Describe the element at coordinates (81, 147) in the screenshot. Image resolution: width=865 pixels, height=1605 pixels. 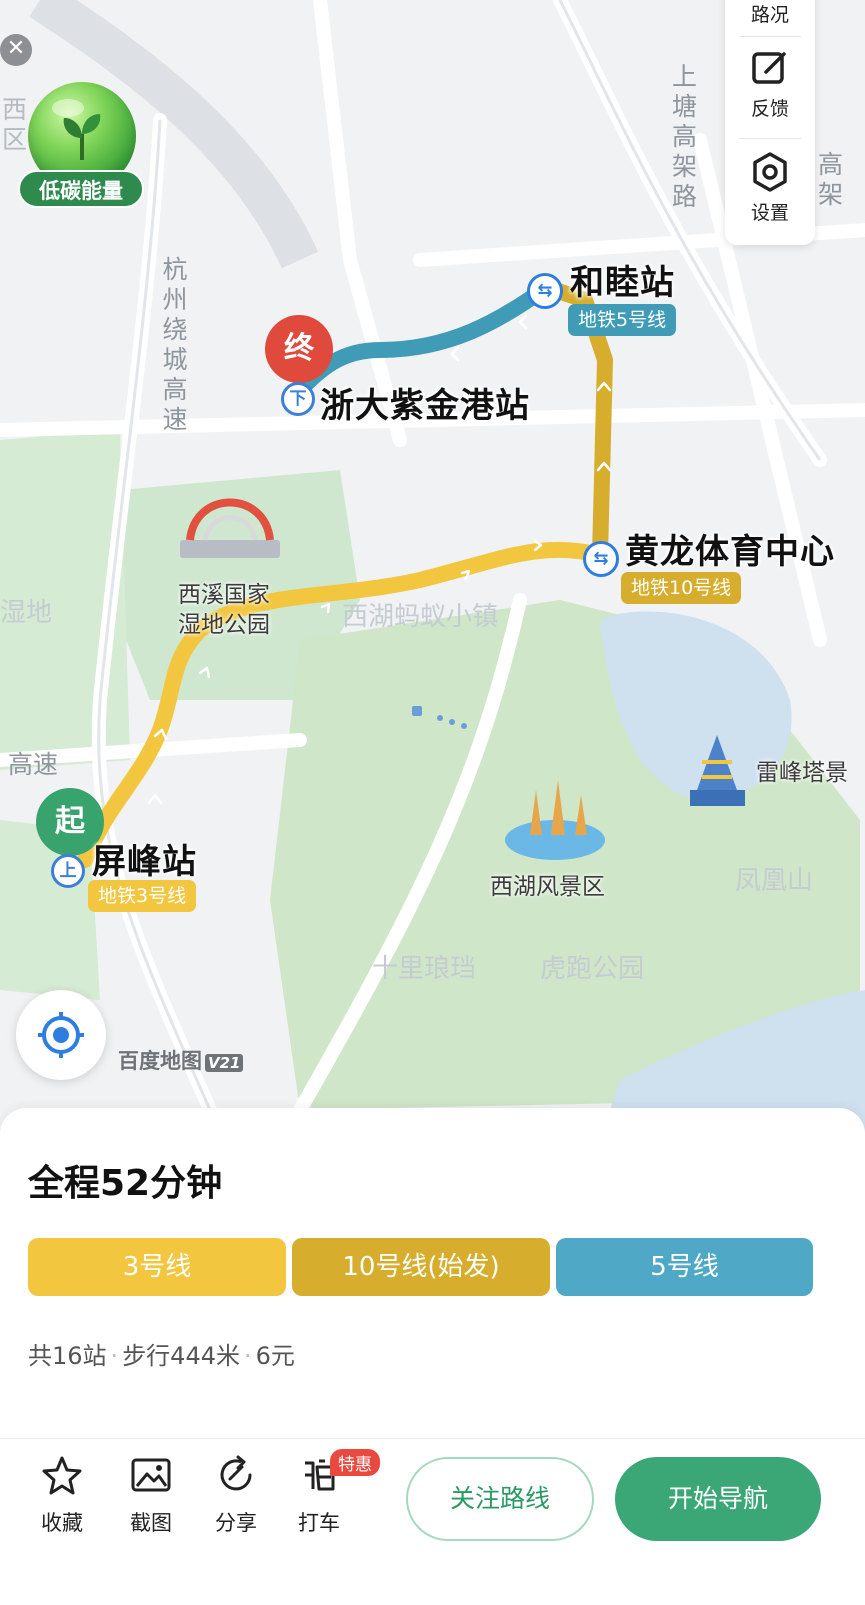
I see `low-carbon-badge: 低碳能量` at that location.